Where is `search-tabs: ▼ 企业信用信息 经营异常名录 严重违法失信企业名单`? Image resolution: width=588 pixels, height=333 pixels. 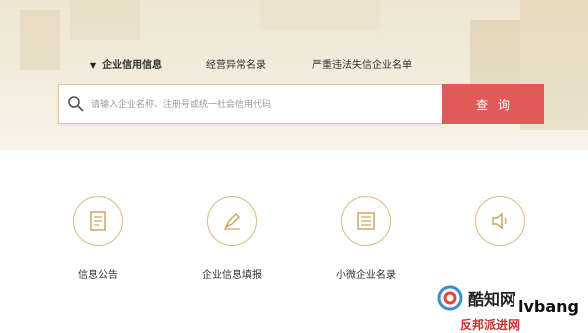 search-tabs: ▼ 企业信用信息 经营异常名录 严重违法失信企业名单 is located at coordinates (294, 66).